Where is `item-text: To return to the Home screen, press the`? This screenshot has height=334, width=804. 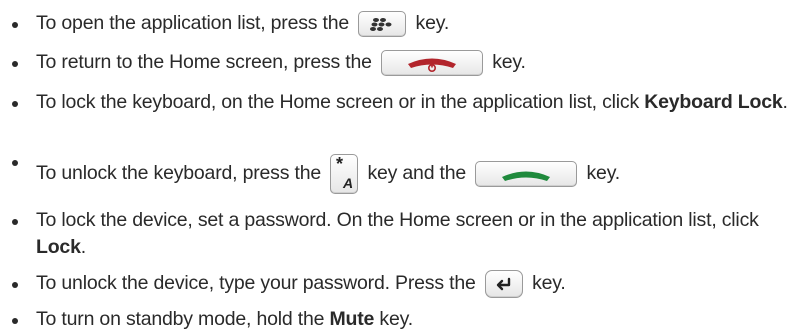
item-text: To return to the Home screen, press the is located at coordinates (204, 62).